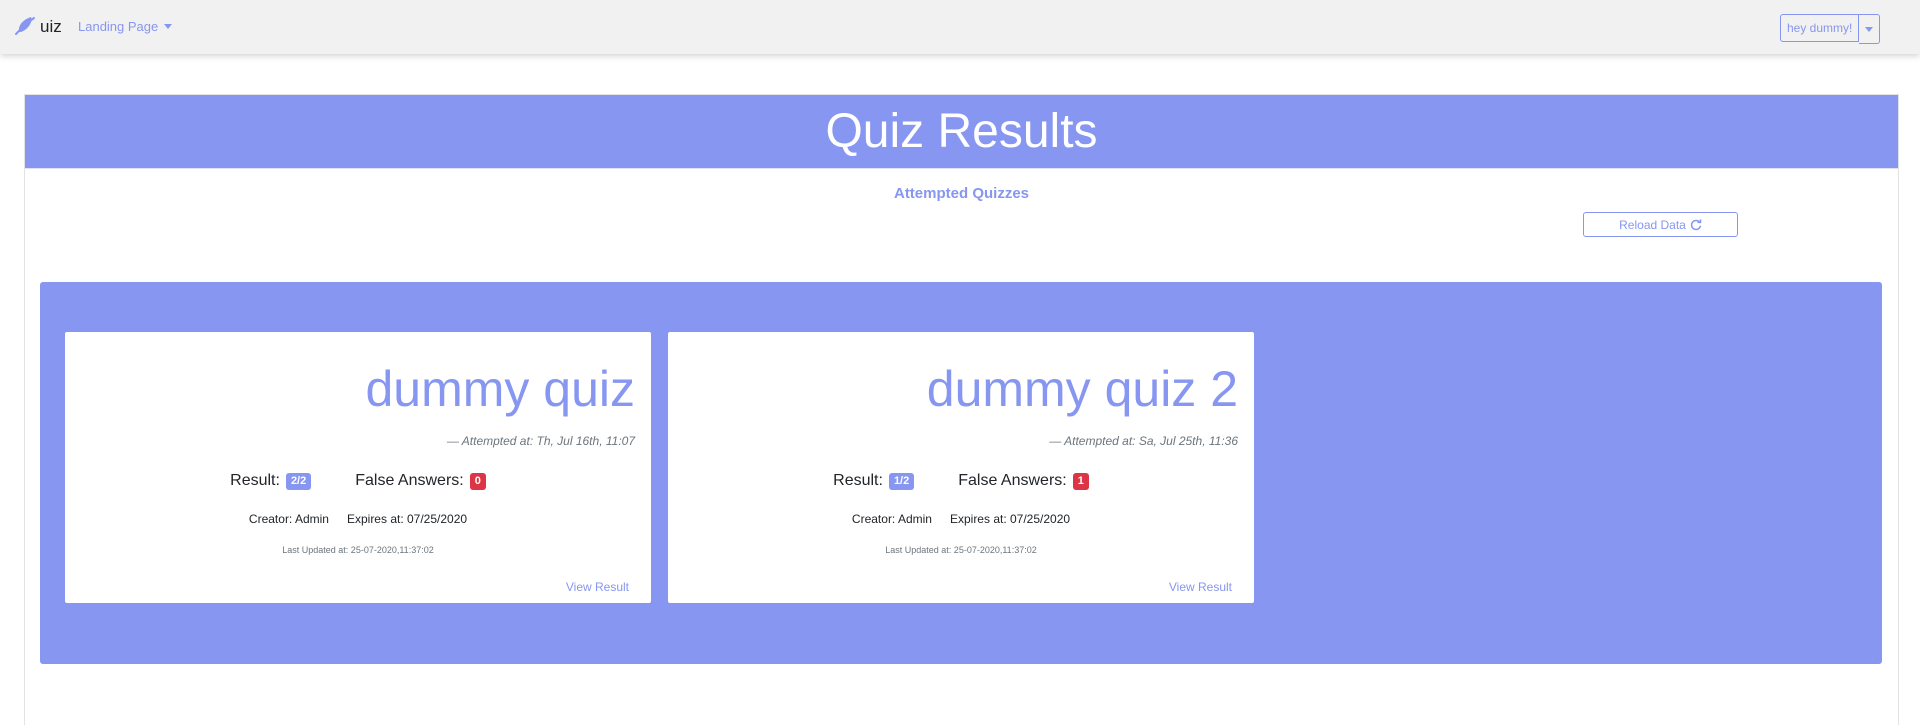 Image resolution: width=1920 pixels, height=725 pixels. Describe the element at coordinates (118, 26) in the screenshot. I see `landing-page-label: Landing Page` at that location.